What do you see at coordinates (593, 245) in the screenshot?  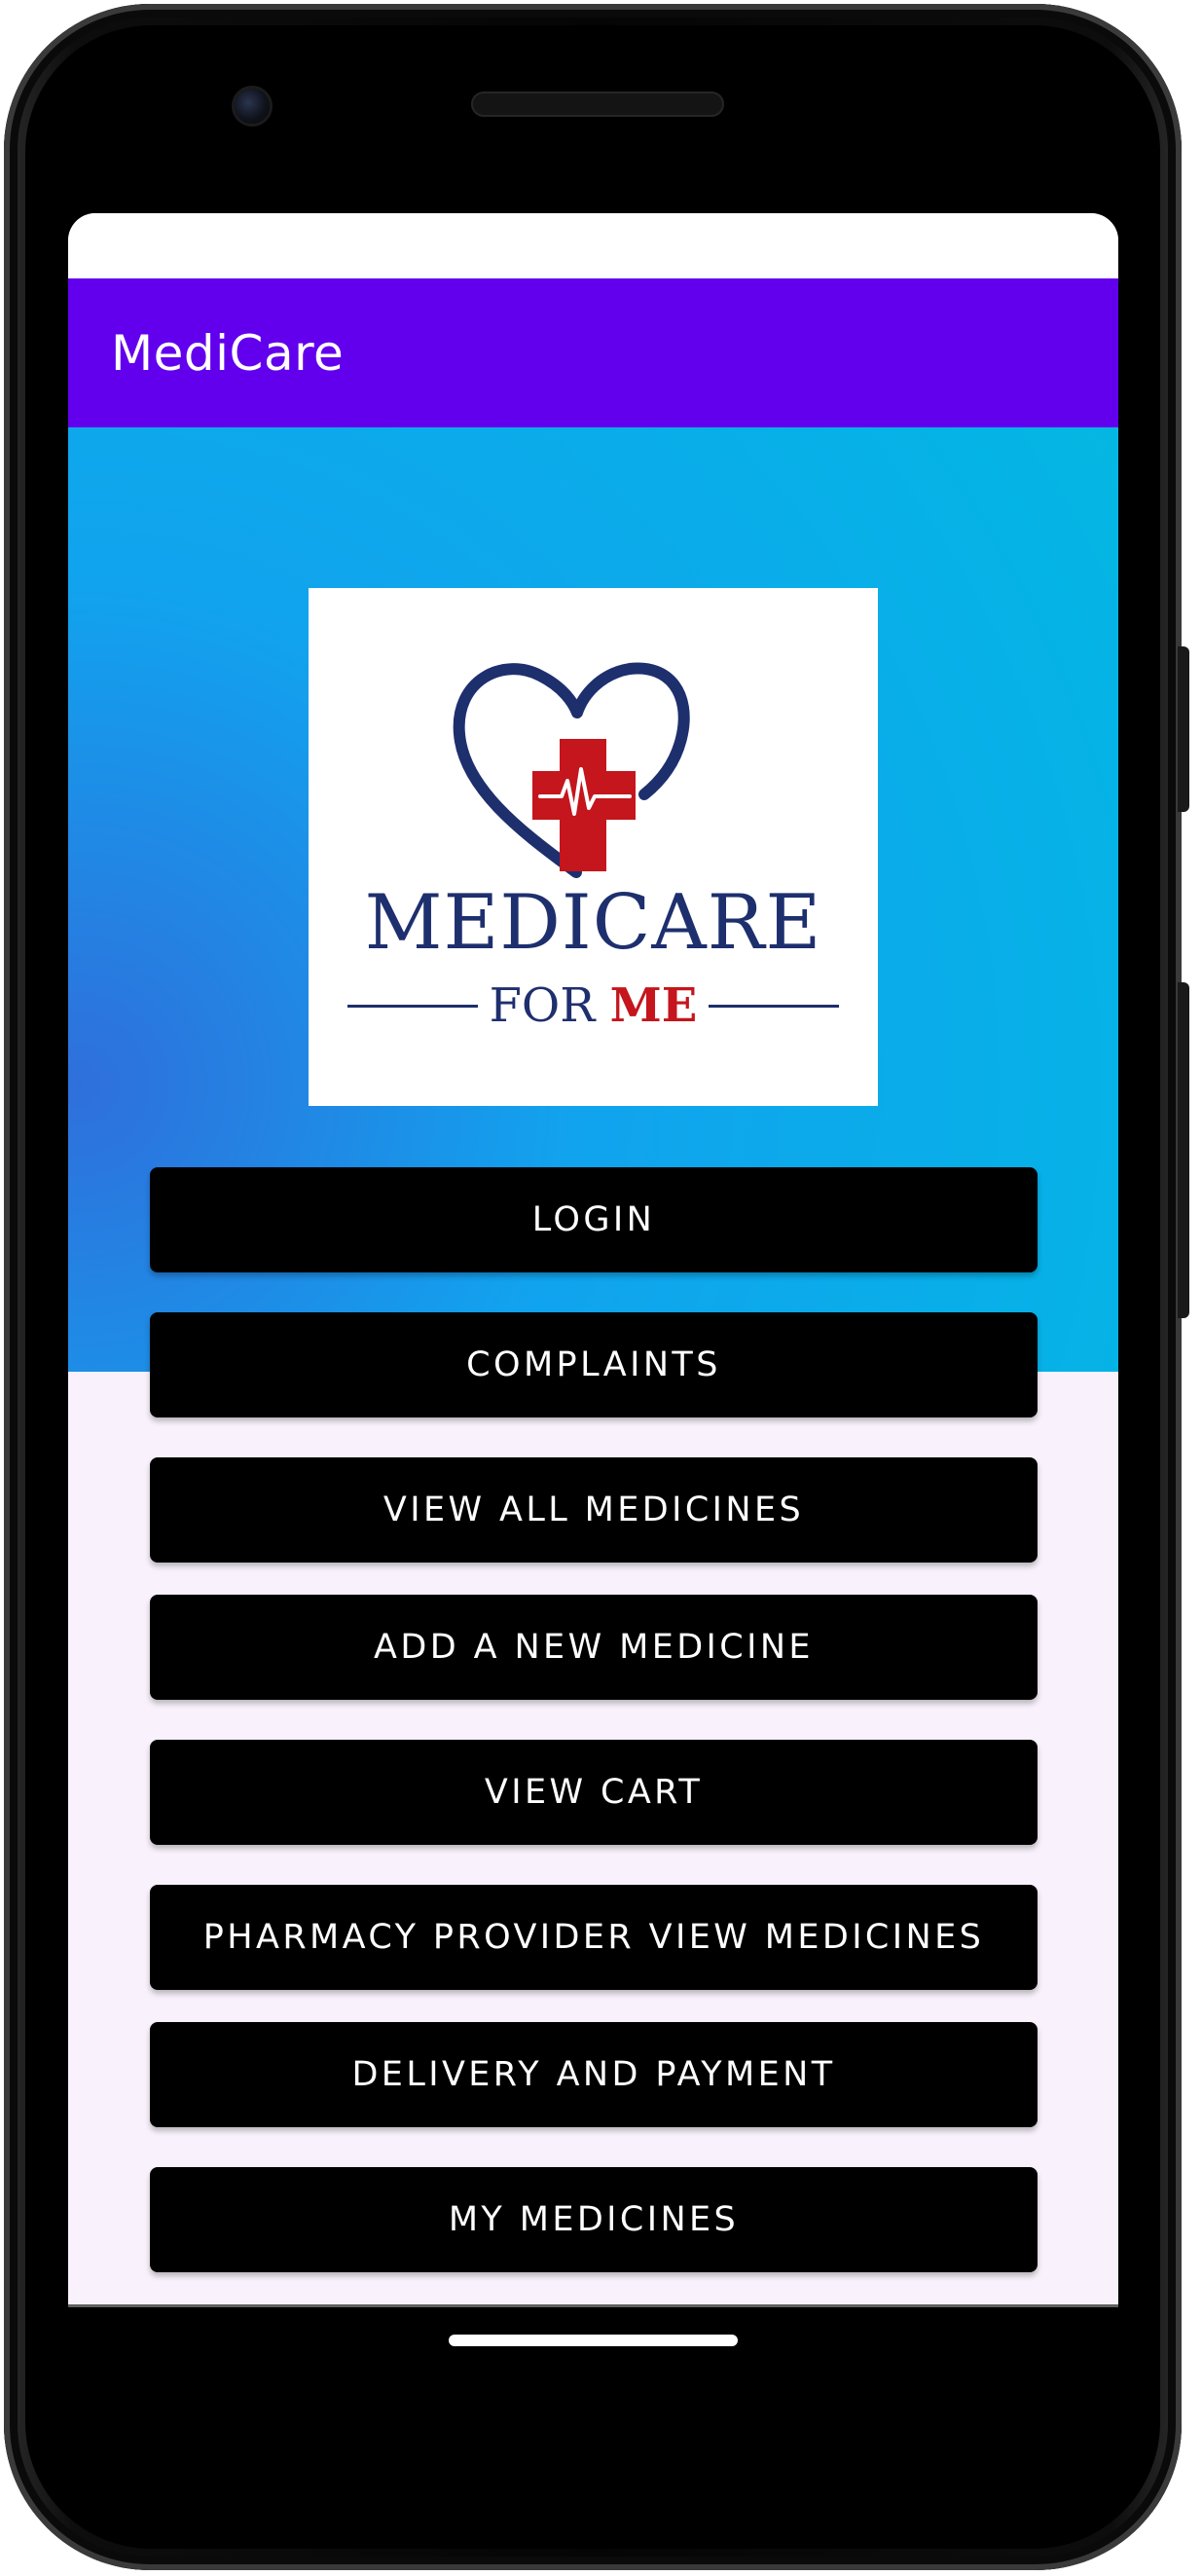 I see `status-bar` at bounding box center [593, 245].